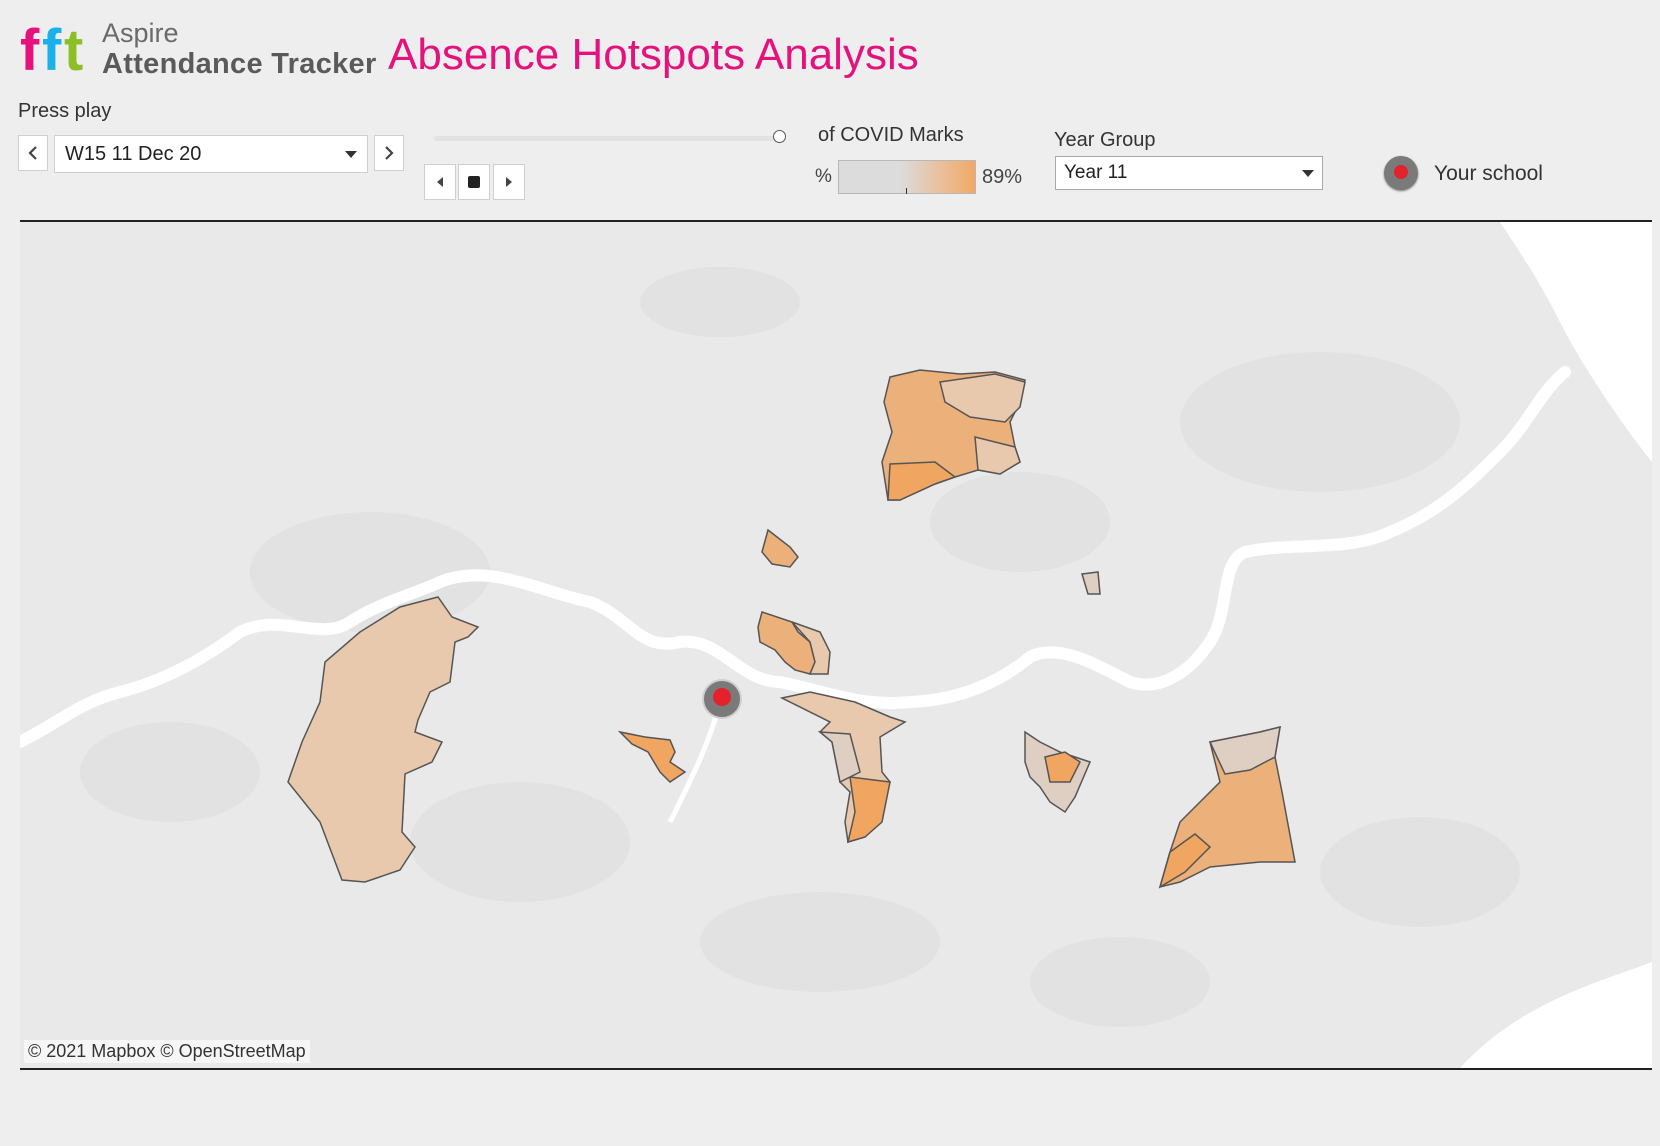  What do you see at coordinates (722, 699) in the screenshot?
I see `school-location-marker` at bounding box center [722, 699].